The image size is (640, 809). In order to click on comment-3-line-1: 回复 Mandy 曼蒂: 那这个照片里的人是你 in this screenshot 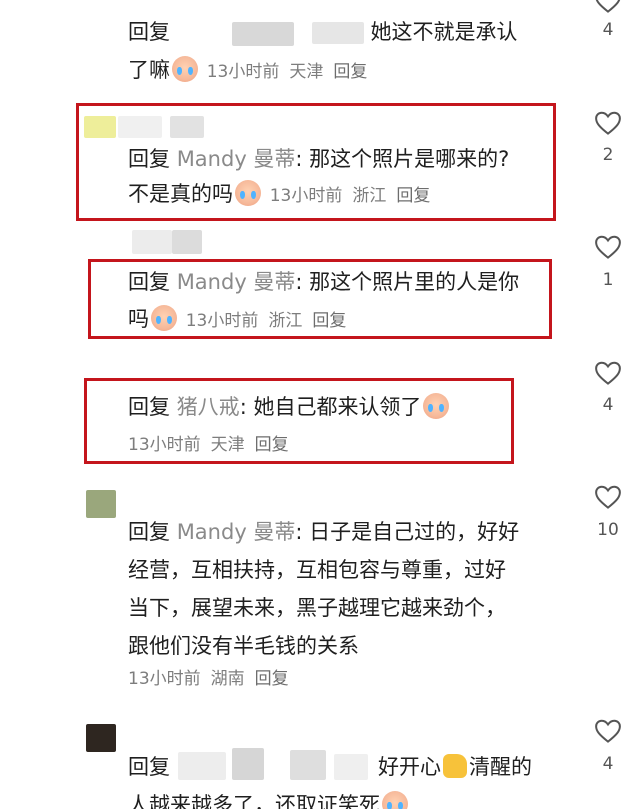, I will do `click(323, 282)`.